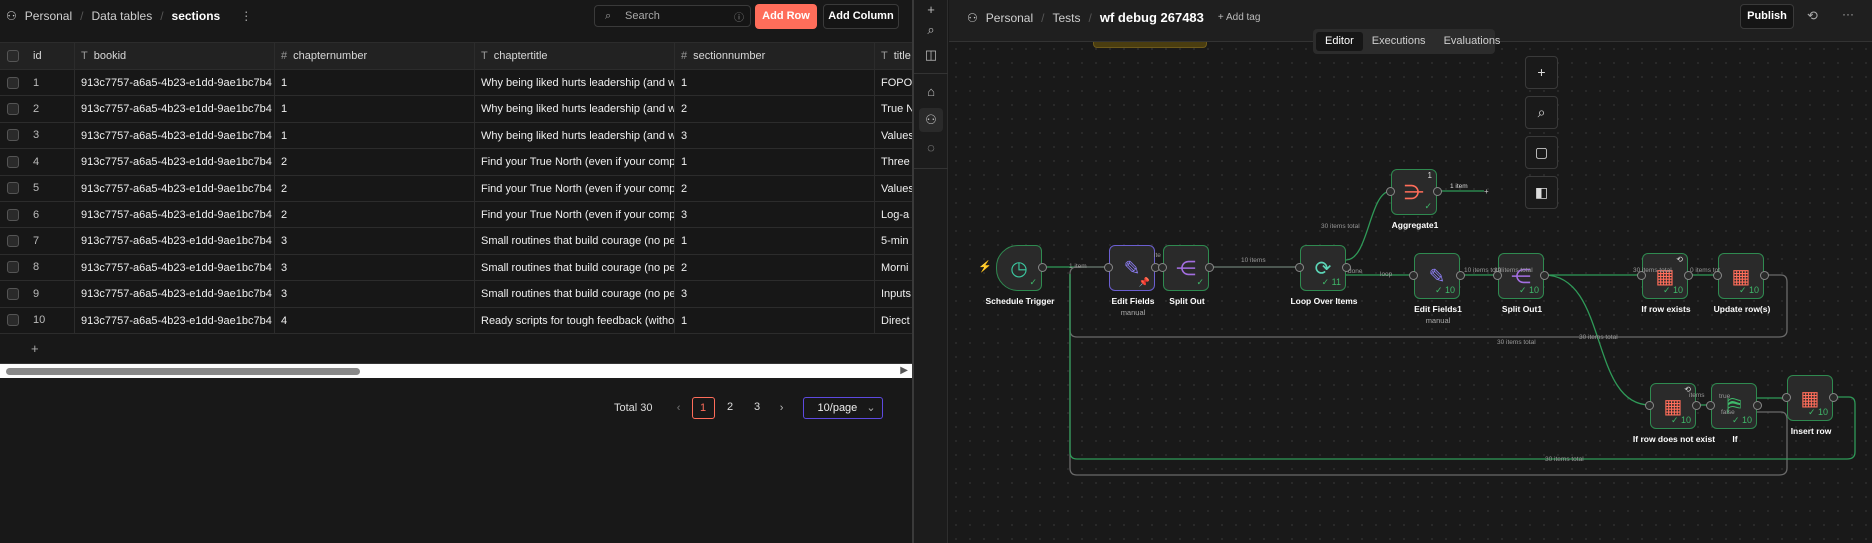 Image resolution: width=1872 pixels, height=543 pixels. Describe the element at coordinates (1541, 72) in the screenshot. I see `add-node-button: +` at that location.